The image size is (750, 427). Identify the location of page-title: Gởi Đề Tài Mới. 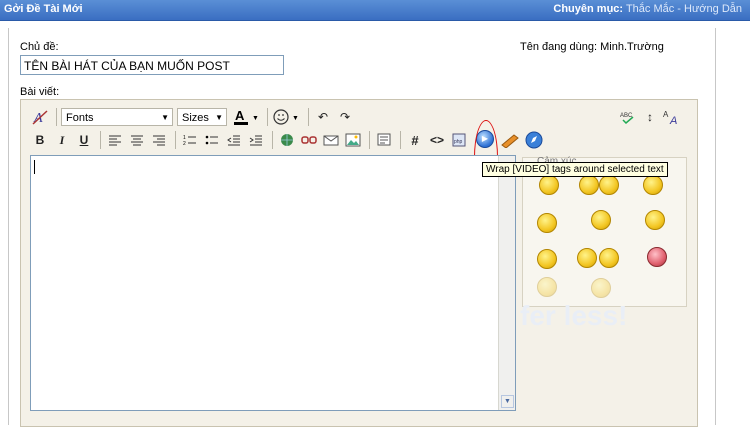
(43, 9).